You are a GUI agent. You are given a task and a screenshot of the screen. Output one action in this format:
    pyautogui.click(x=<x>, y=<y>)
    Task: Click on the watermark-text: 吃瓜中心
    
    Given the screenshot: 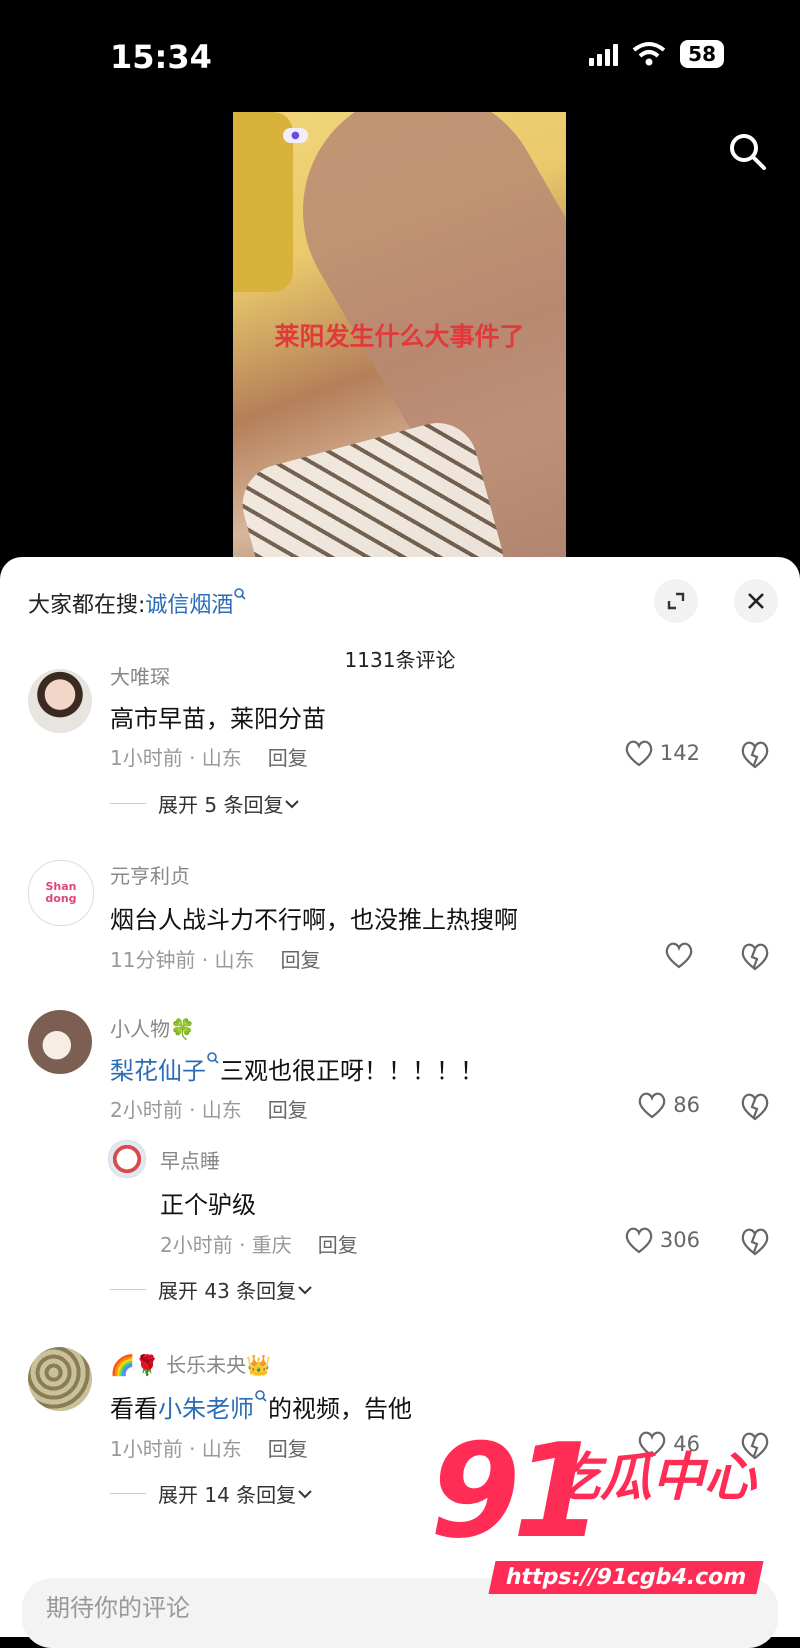 What is the action you would take?
    pyautogui.click(x=652, y=1478)
    